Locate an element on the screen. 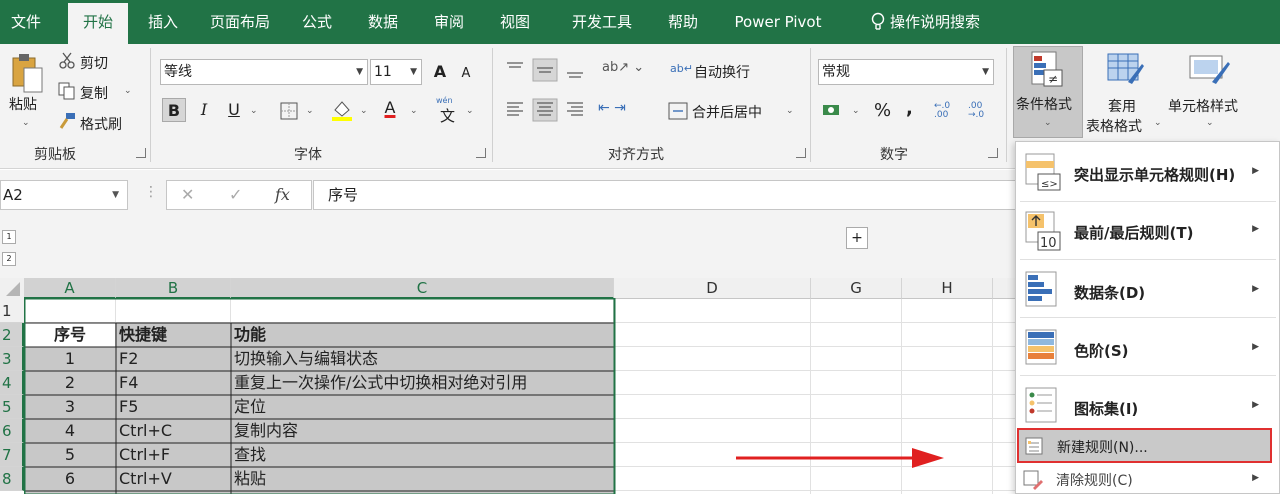 This screenshot has height=494, width=1280. expand-group-button: + is located at coordinates (857, 238).